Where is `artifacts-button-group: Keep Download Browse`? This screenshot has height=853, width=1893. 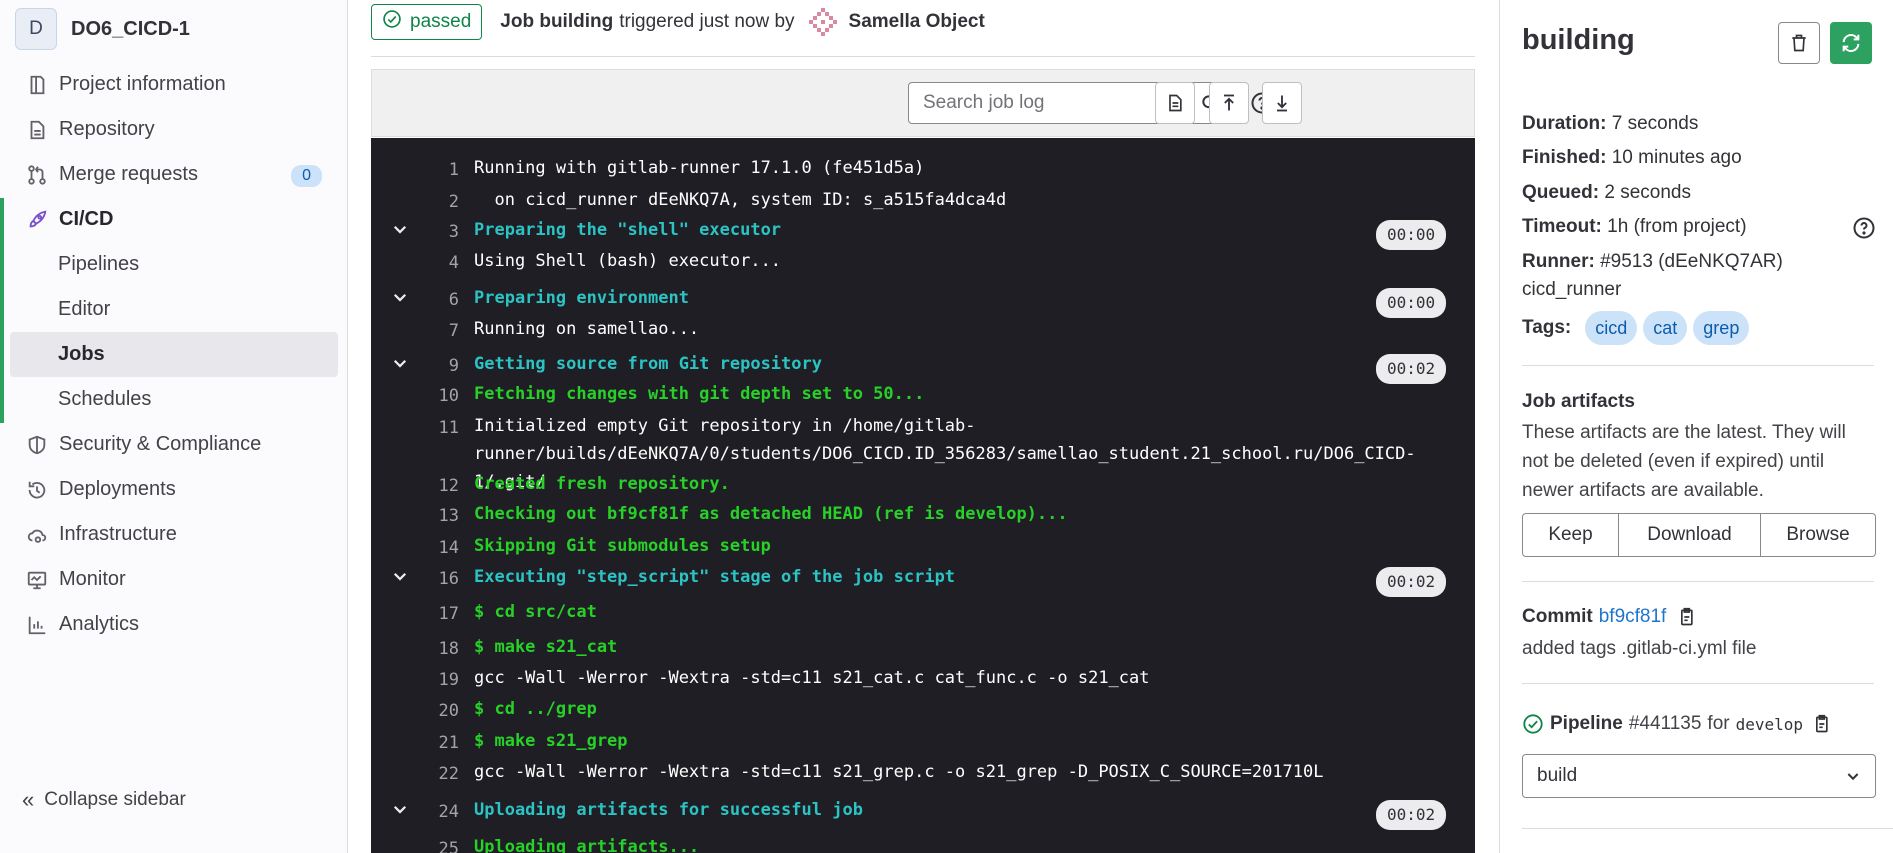 artifacts-button-group: Keep Download Browse is located at coordinates (1699, 535).